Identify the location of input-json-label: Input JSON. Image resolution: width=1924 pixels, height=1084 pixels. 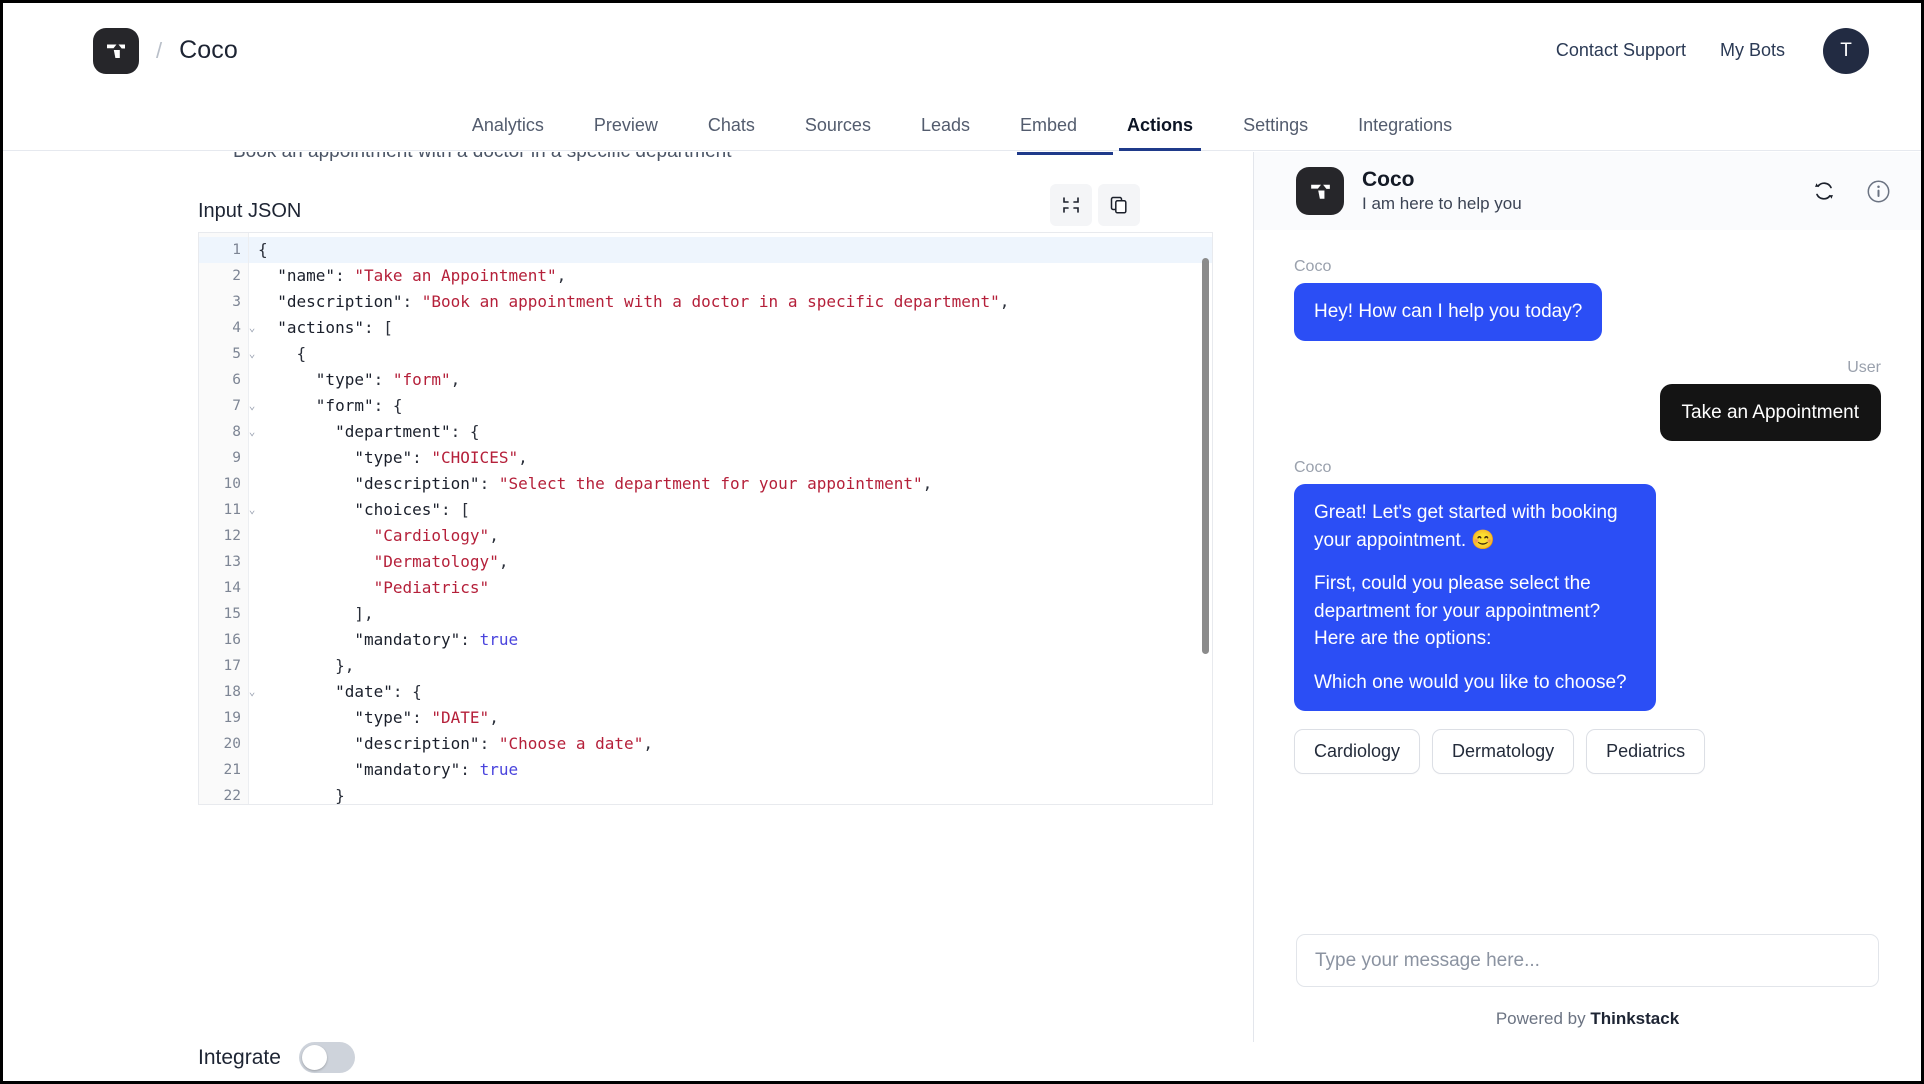
(250, 211).